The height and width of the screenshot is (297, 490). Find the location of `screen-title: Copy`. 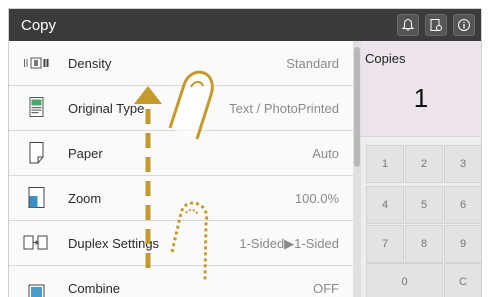

screen-title: Copy is located at coordinates (39, 25).